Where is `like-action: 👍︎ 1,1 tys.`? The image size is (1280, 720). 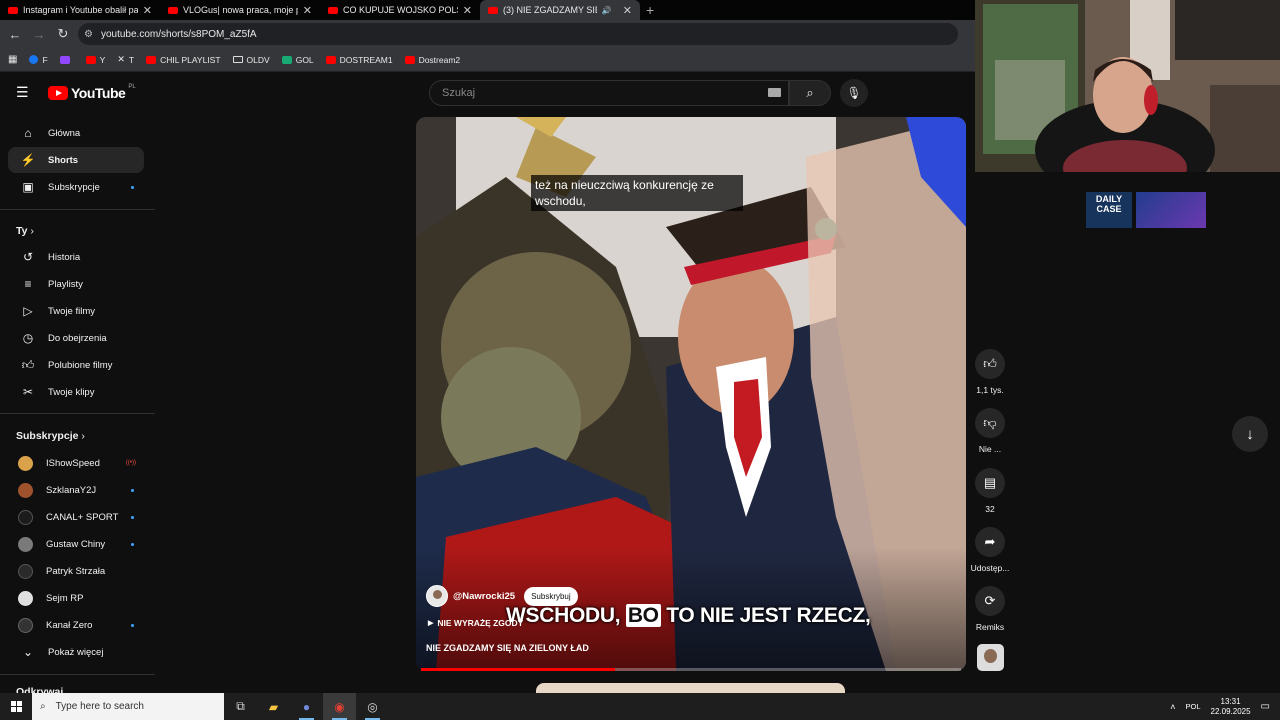 like-action: 👍︎ 1,1 tys. is located at coordinates (990, 372).